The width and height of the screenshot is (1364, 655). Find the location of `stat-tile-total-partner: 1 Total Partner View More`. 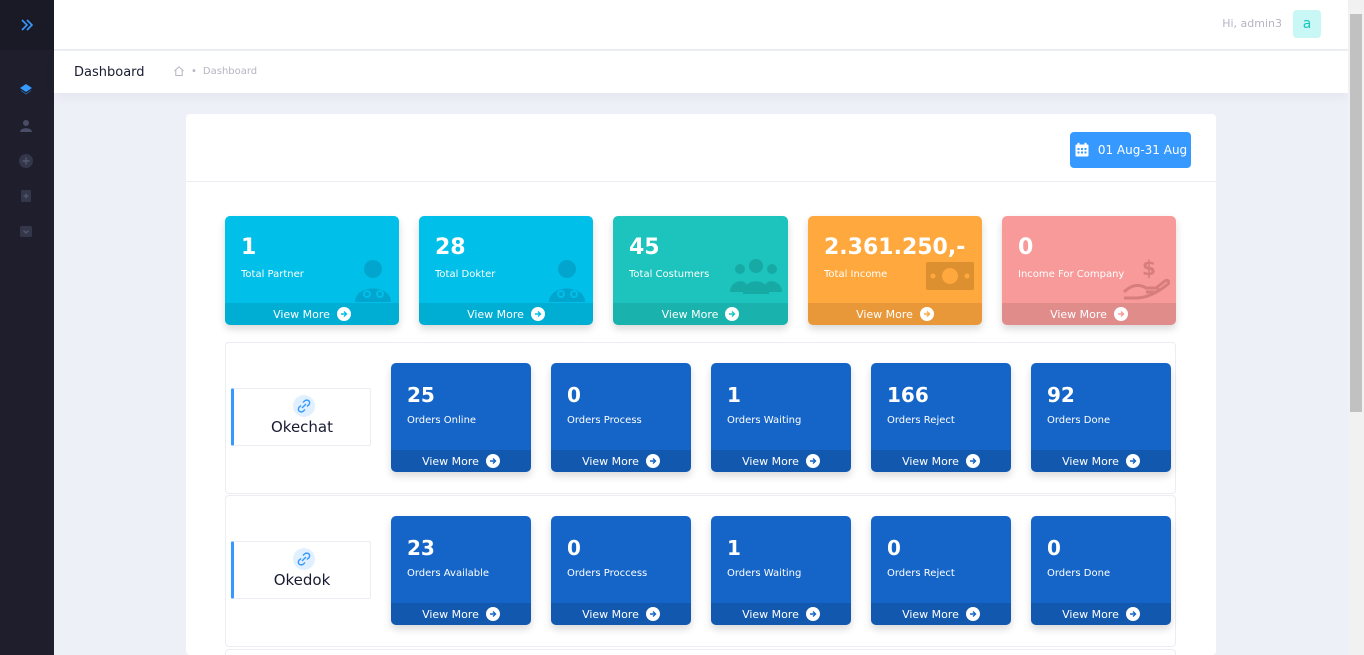

stat-tile-total-partner: 1 Total Partner View More is located at coordinates (312, 270).